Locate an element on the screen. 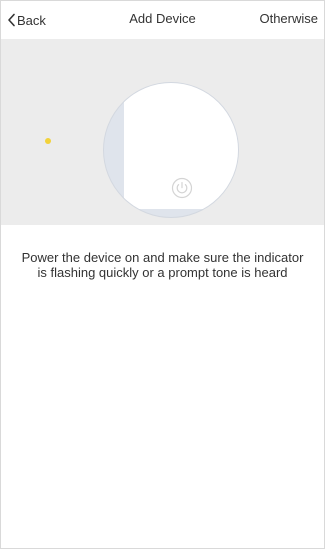 The image size is (325, 549). page-title: Add Device is located at coordinates (162, 18).